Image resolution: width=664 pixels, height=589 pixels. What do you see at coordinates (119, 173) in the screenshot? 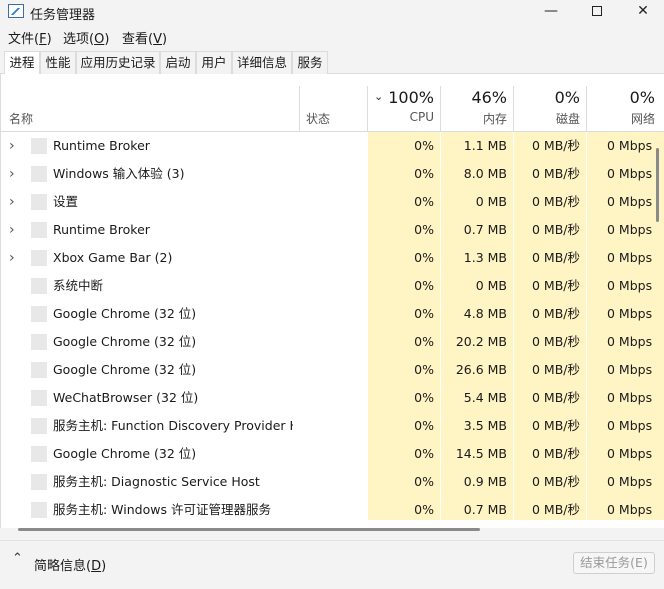
I see `process-name: Windows 输入体验 (3)` at bounding box center [119, 173].